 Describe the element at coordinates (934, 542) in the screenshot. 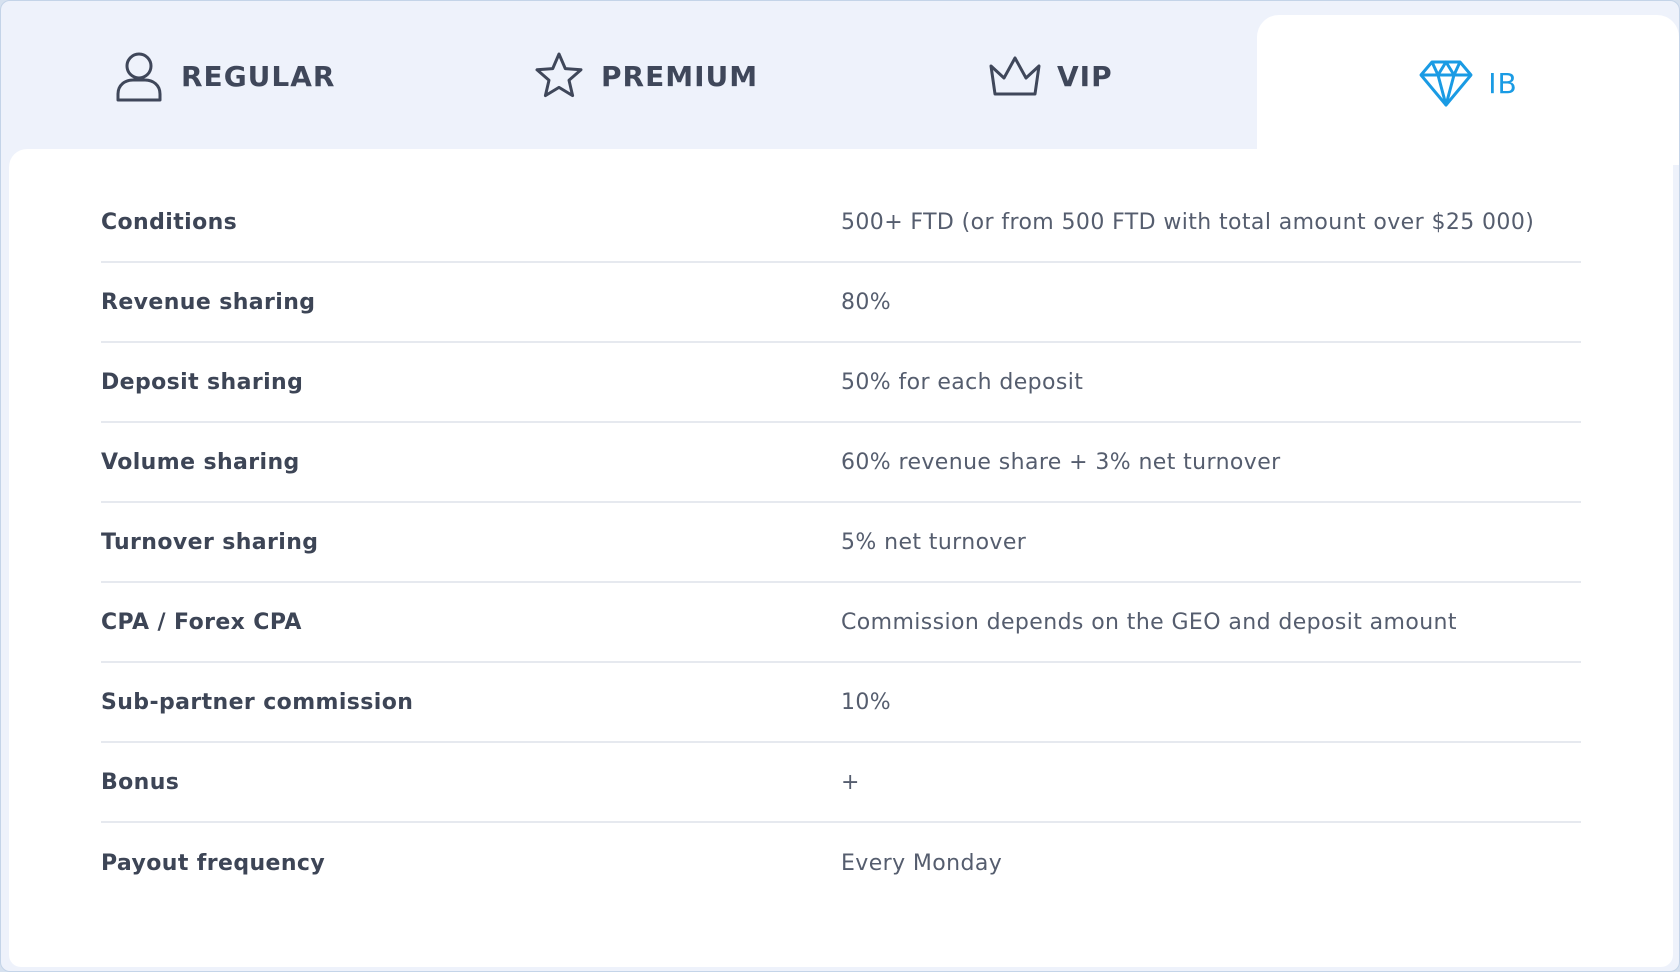

I see `row-value: 5% net turnover` at that location.